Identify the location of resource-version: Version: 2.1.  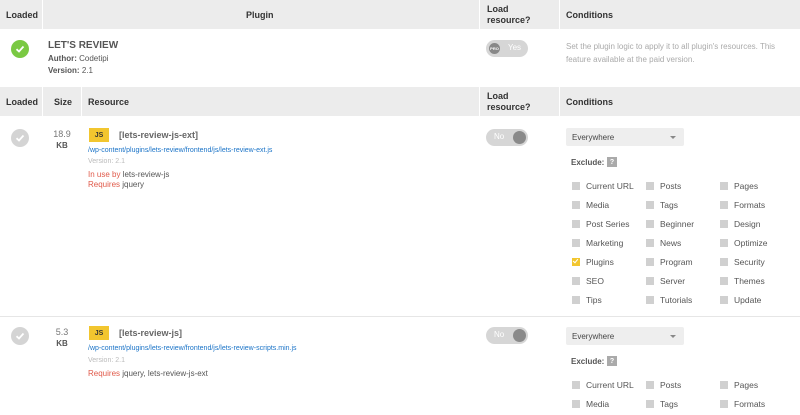
(106, 360).